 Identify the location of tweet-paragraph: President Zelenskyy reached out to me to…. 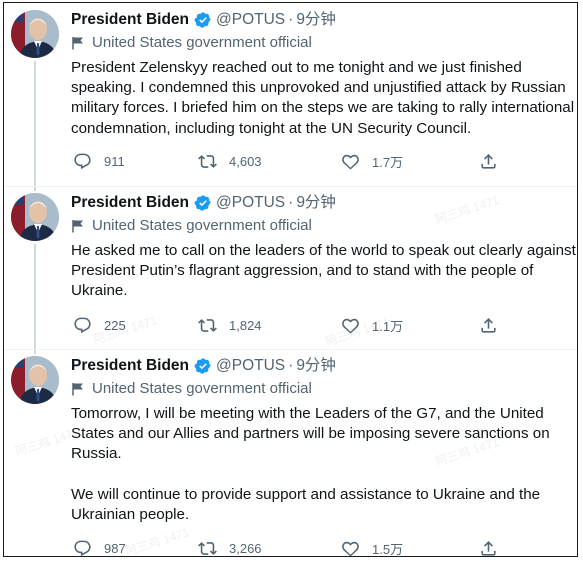
(323, 98).